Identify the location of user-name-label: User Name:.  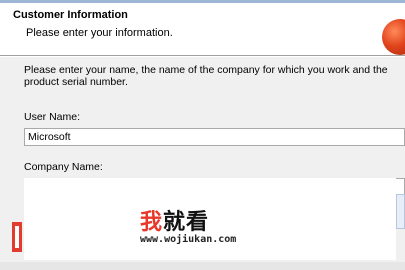
(52, 117).